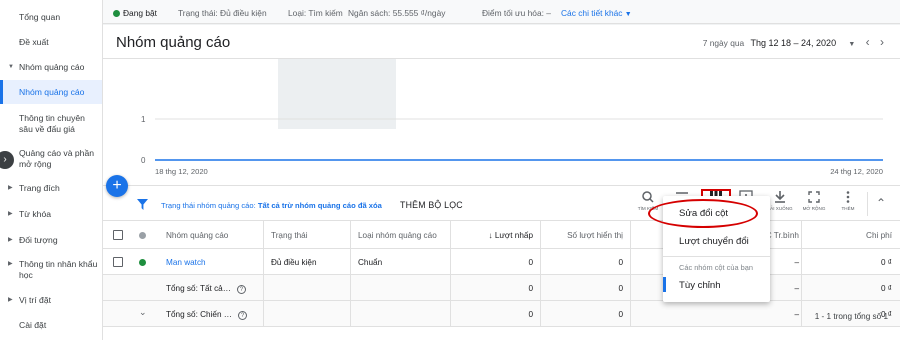 The height and width of the screenshot is (340, 900). What do you see at coordinates (186, 262) in the screenshot?
I see `ad-group-name-link: Man watch` at bounding box center [186, 262].